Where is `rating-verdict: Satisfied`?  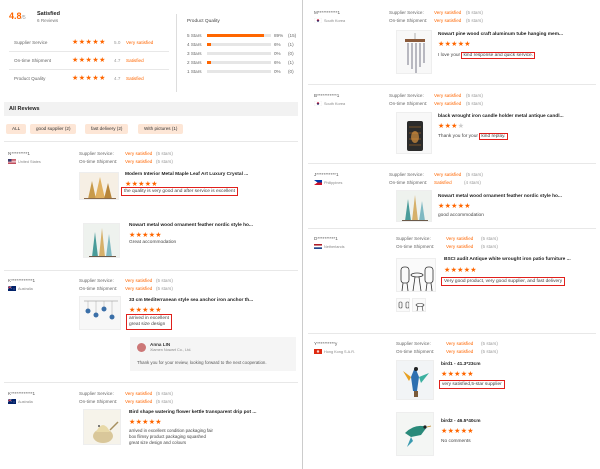 rating-verdict: Satisfied is located at coordinates (135, 78).